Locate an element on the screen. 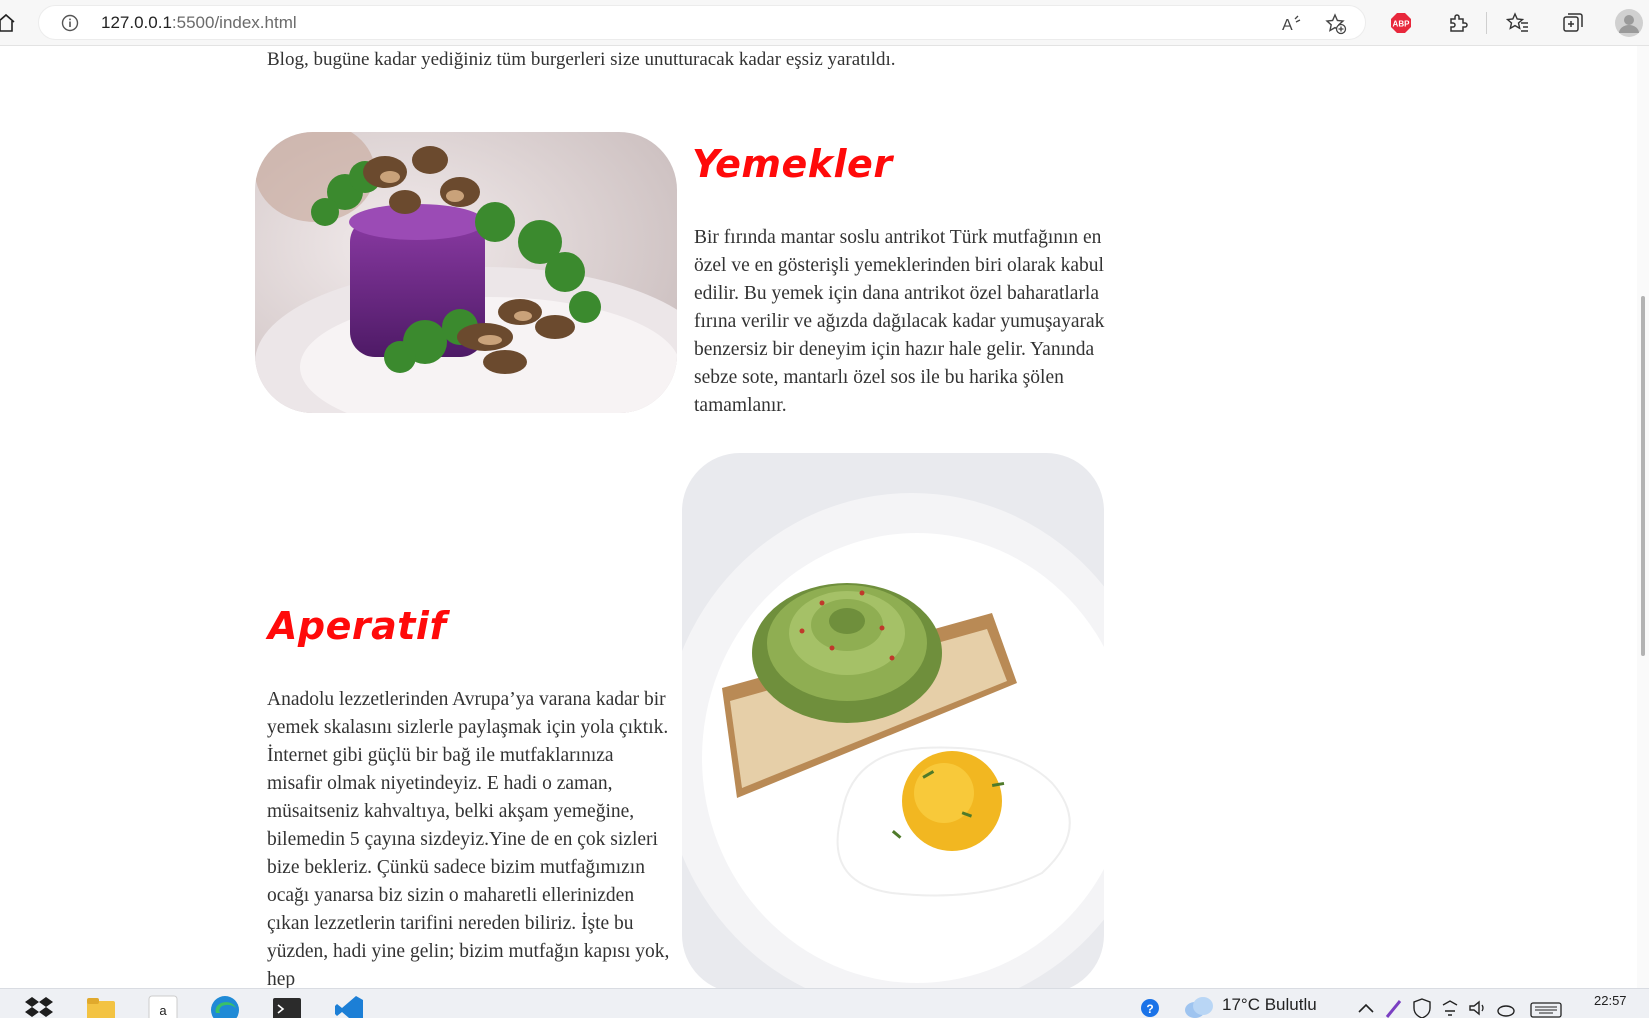 The height and width of the screenshot is (1018, 1649). add-favorite-icon is located at coordinates (1336, 24).